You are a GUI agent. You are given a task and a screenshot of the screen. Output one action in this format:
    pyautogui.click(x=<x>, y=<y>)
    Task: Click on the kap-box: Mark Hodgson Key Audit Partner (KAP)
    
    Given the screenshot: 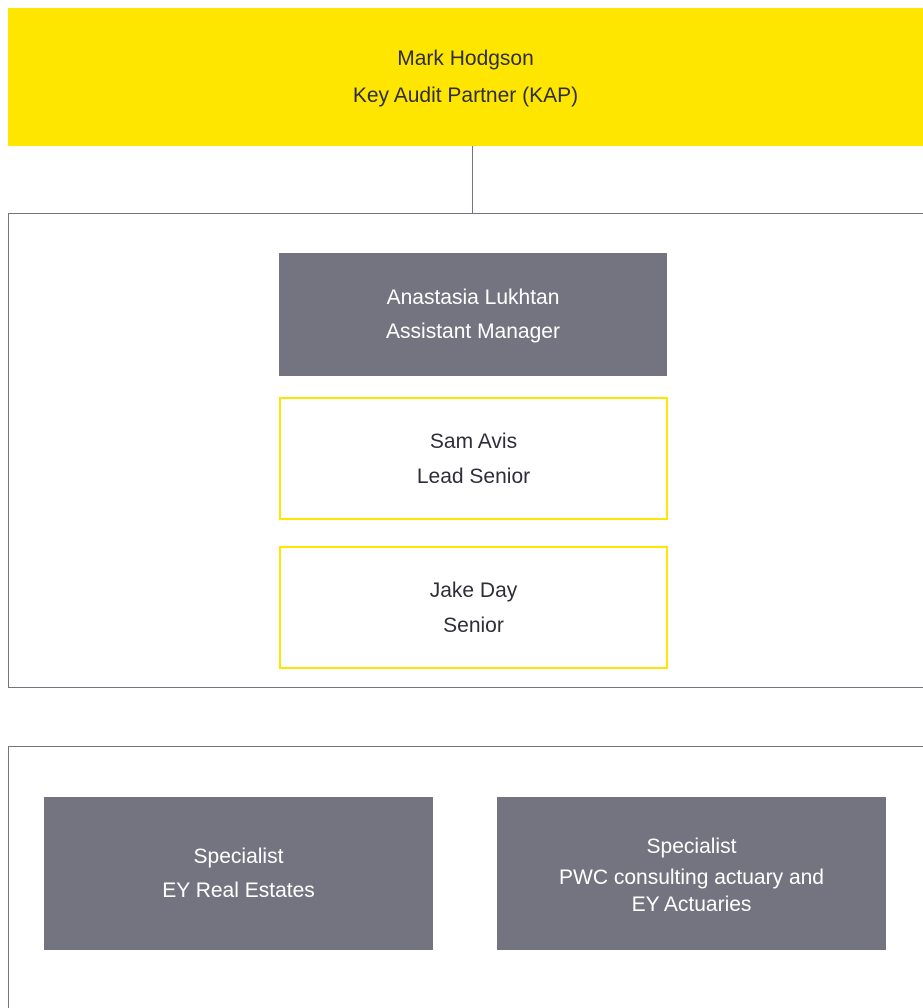 What is the action you would take?
    pyautogui.click(x=465, y=77)
    